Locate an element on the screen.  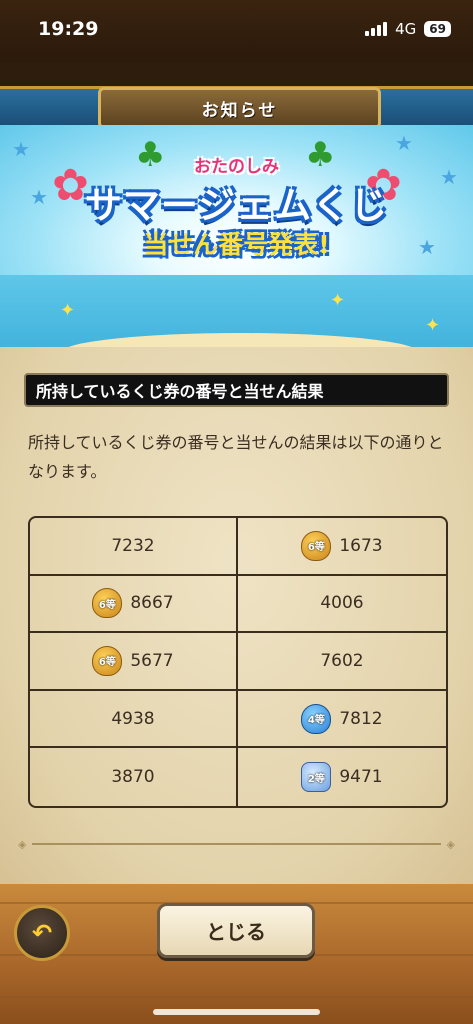
close-button-label: とじる is located at coordinates (236, 932).